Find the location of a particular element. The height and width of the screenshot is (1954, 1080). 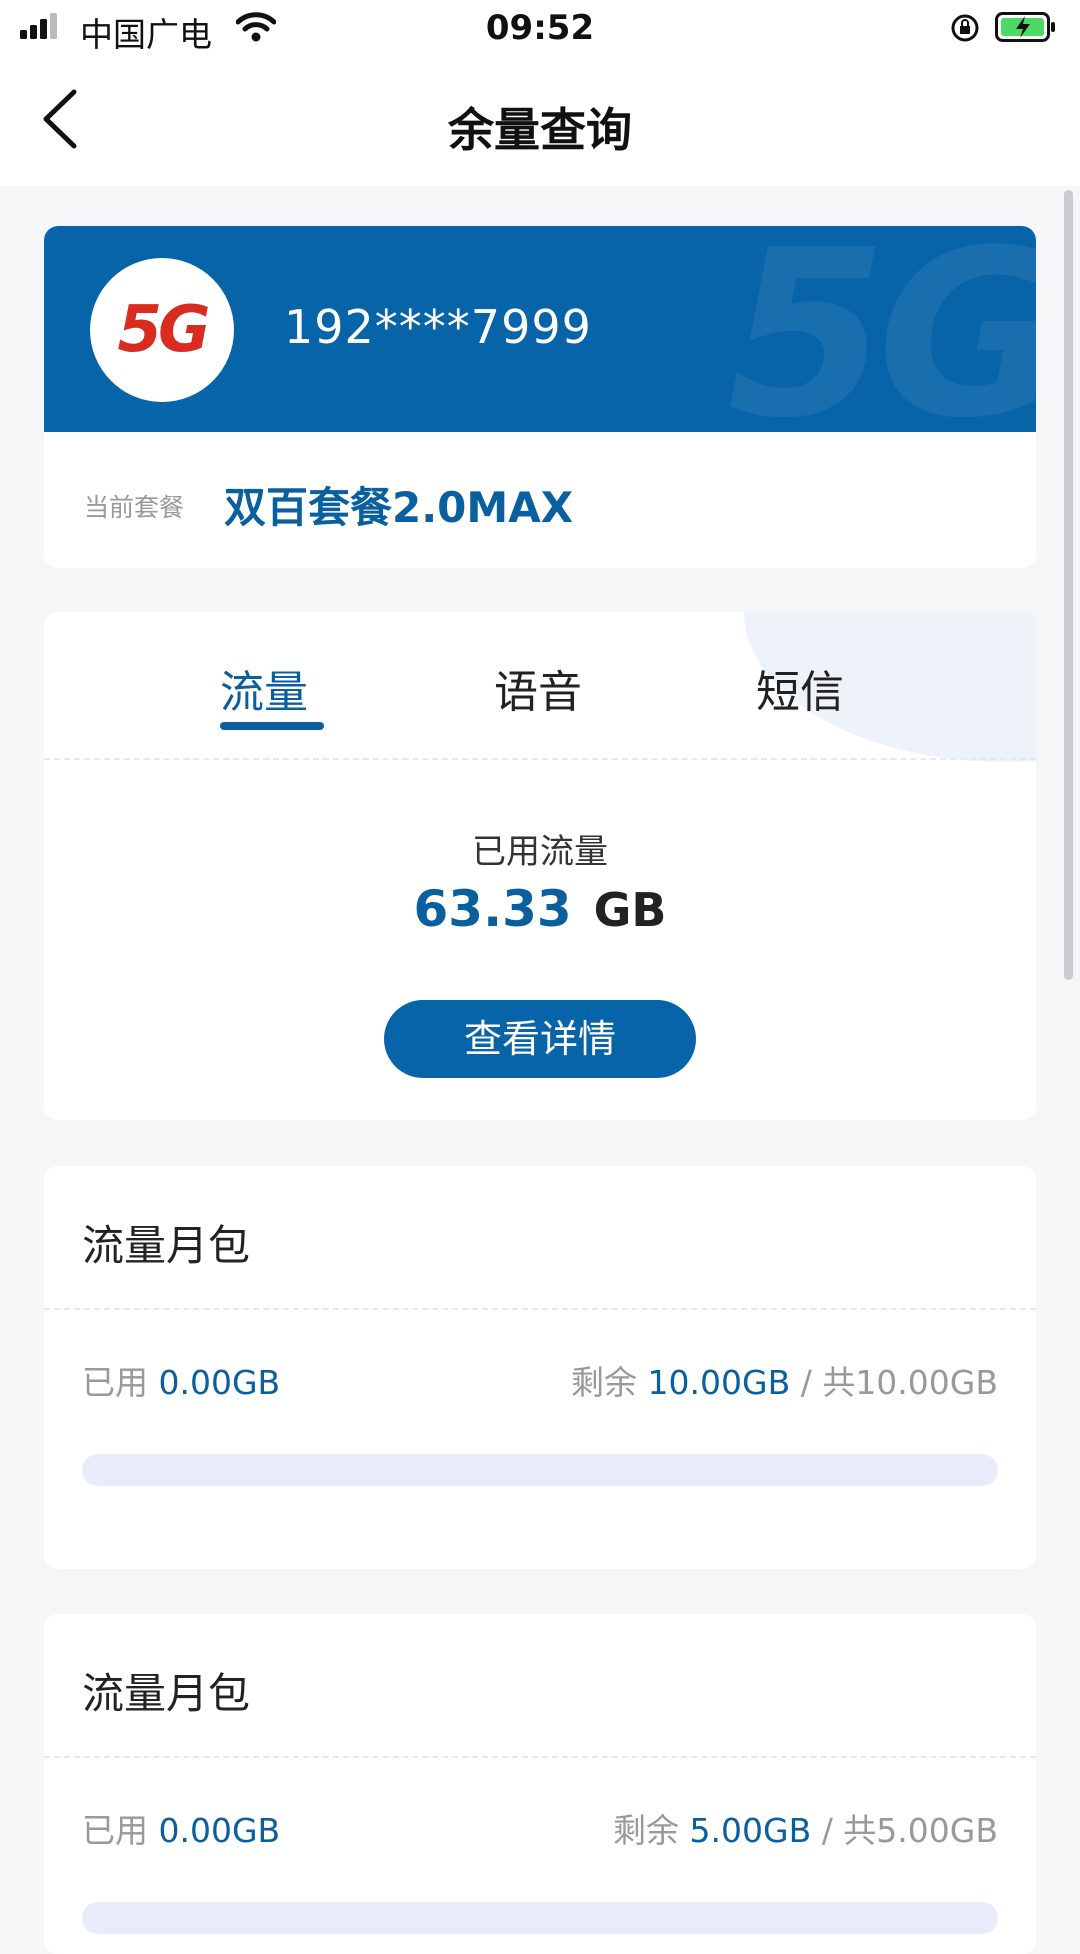

total-value: / 共10.00GB is located at coordinates (894, 1382).